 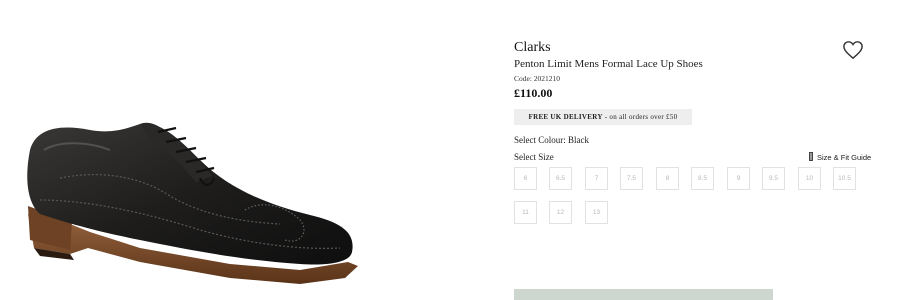 What do you see at coordinates (565, 117) in the screenshot?
I see `delivery-headline: FREE UK DELIVERY` at bounding box center [565, 117].